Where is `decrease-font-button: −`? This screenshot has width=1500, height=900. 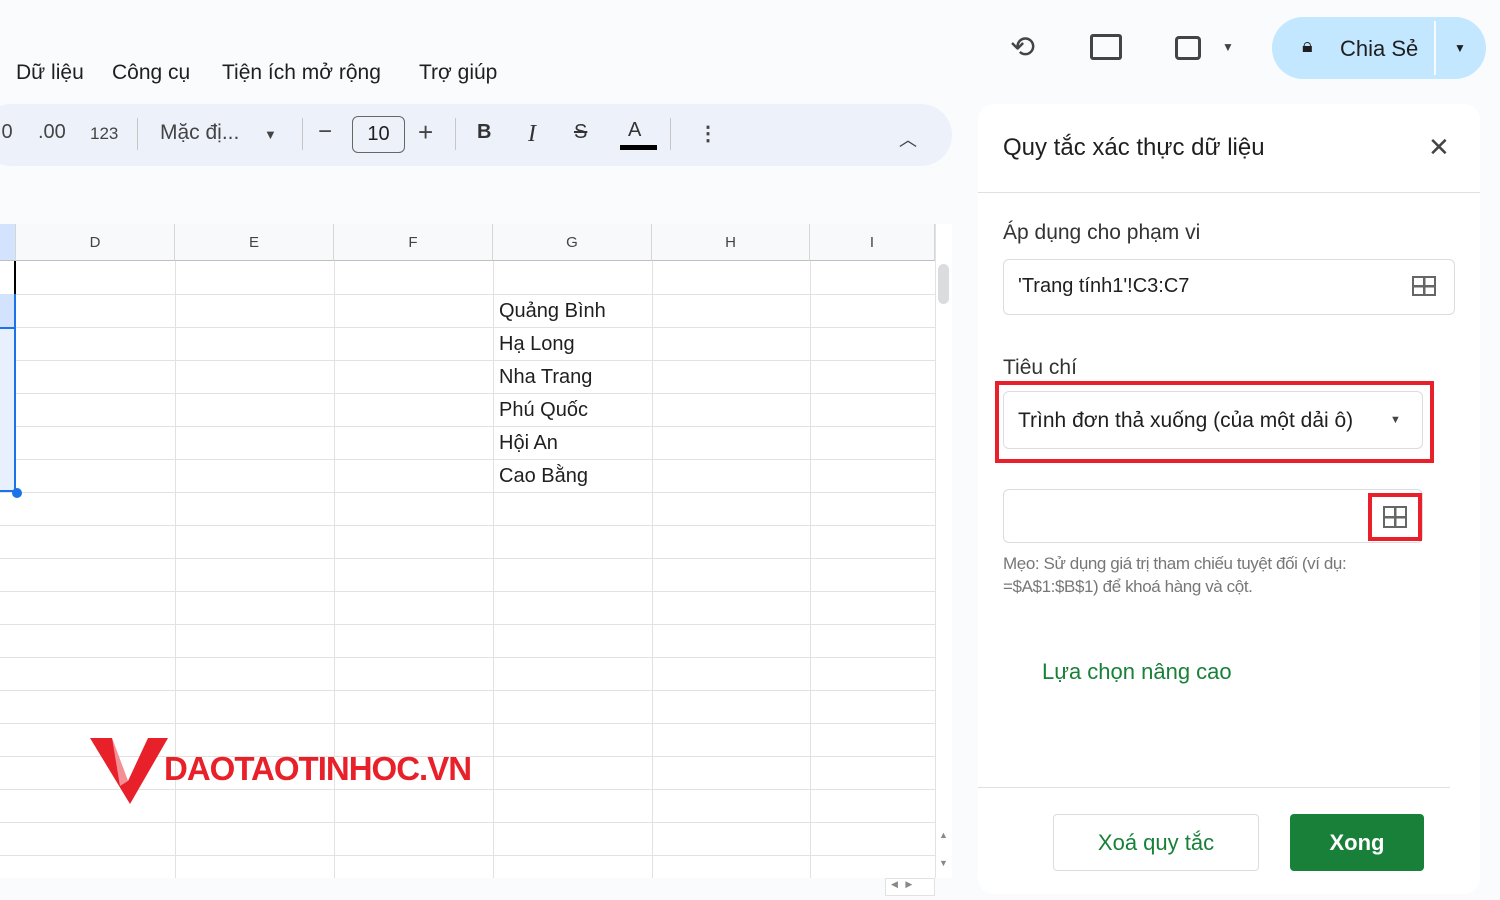
decrease-font-button: − is located at coordinates (325, 132).